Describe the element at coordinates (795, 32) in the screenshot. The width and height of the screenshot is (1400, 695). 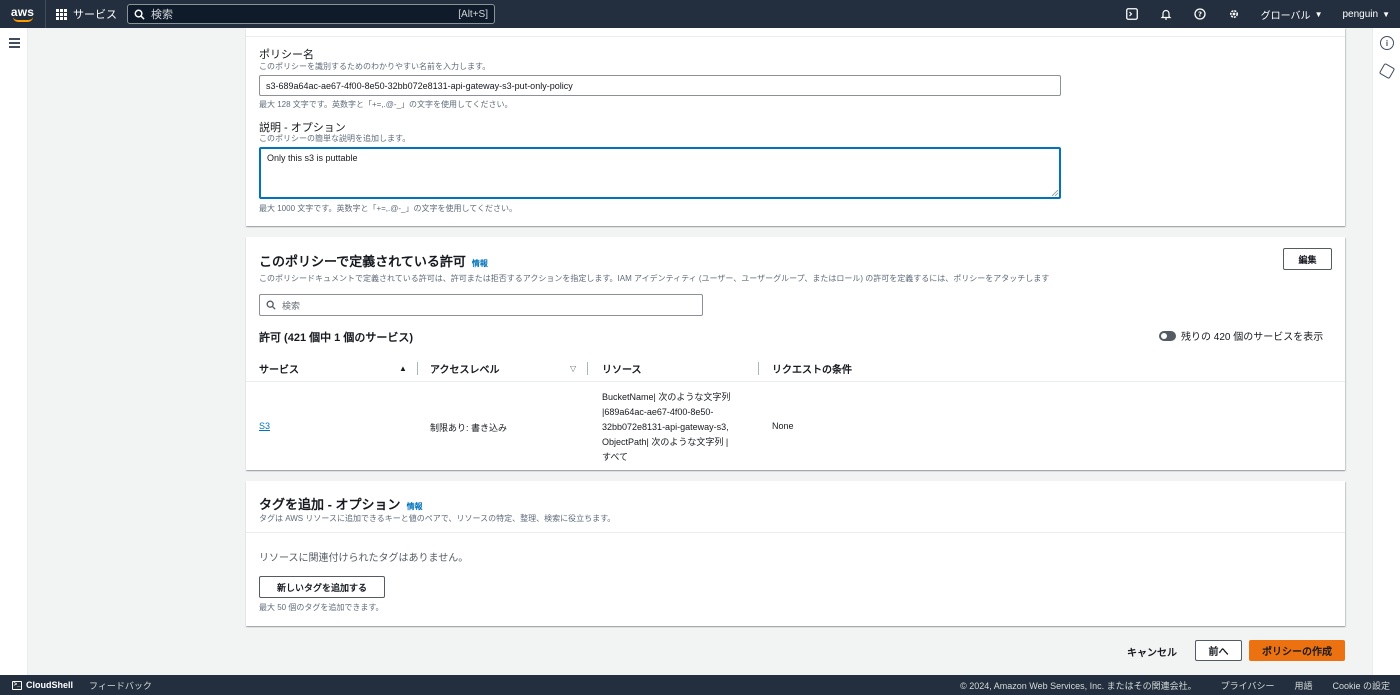
I see `card-top-edge` at that location.